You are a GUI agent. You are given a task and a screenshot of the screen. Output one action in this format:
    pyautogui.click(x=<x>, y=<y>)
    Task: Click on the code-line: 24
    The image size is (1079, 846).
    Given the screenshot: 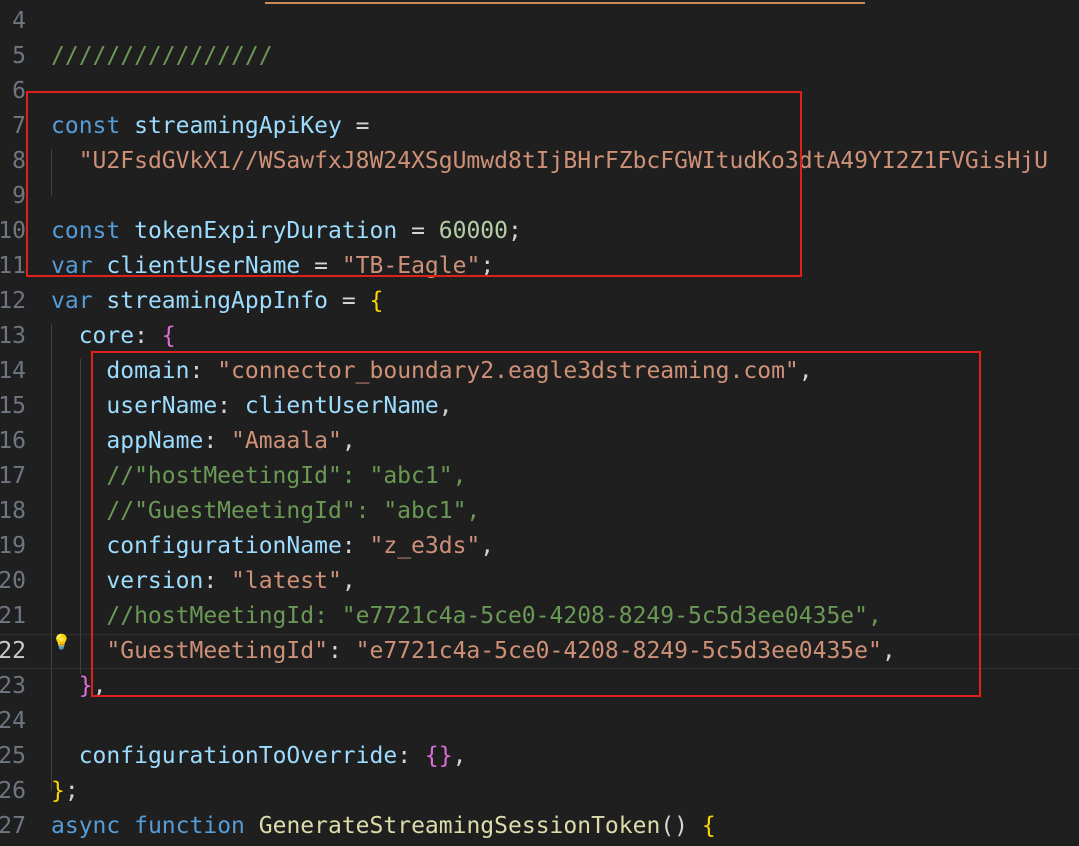 What is the action you would take?
    pyautogui.click(x=539, y=721)
    